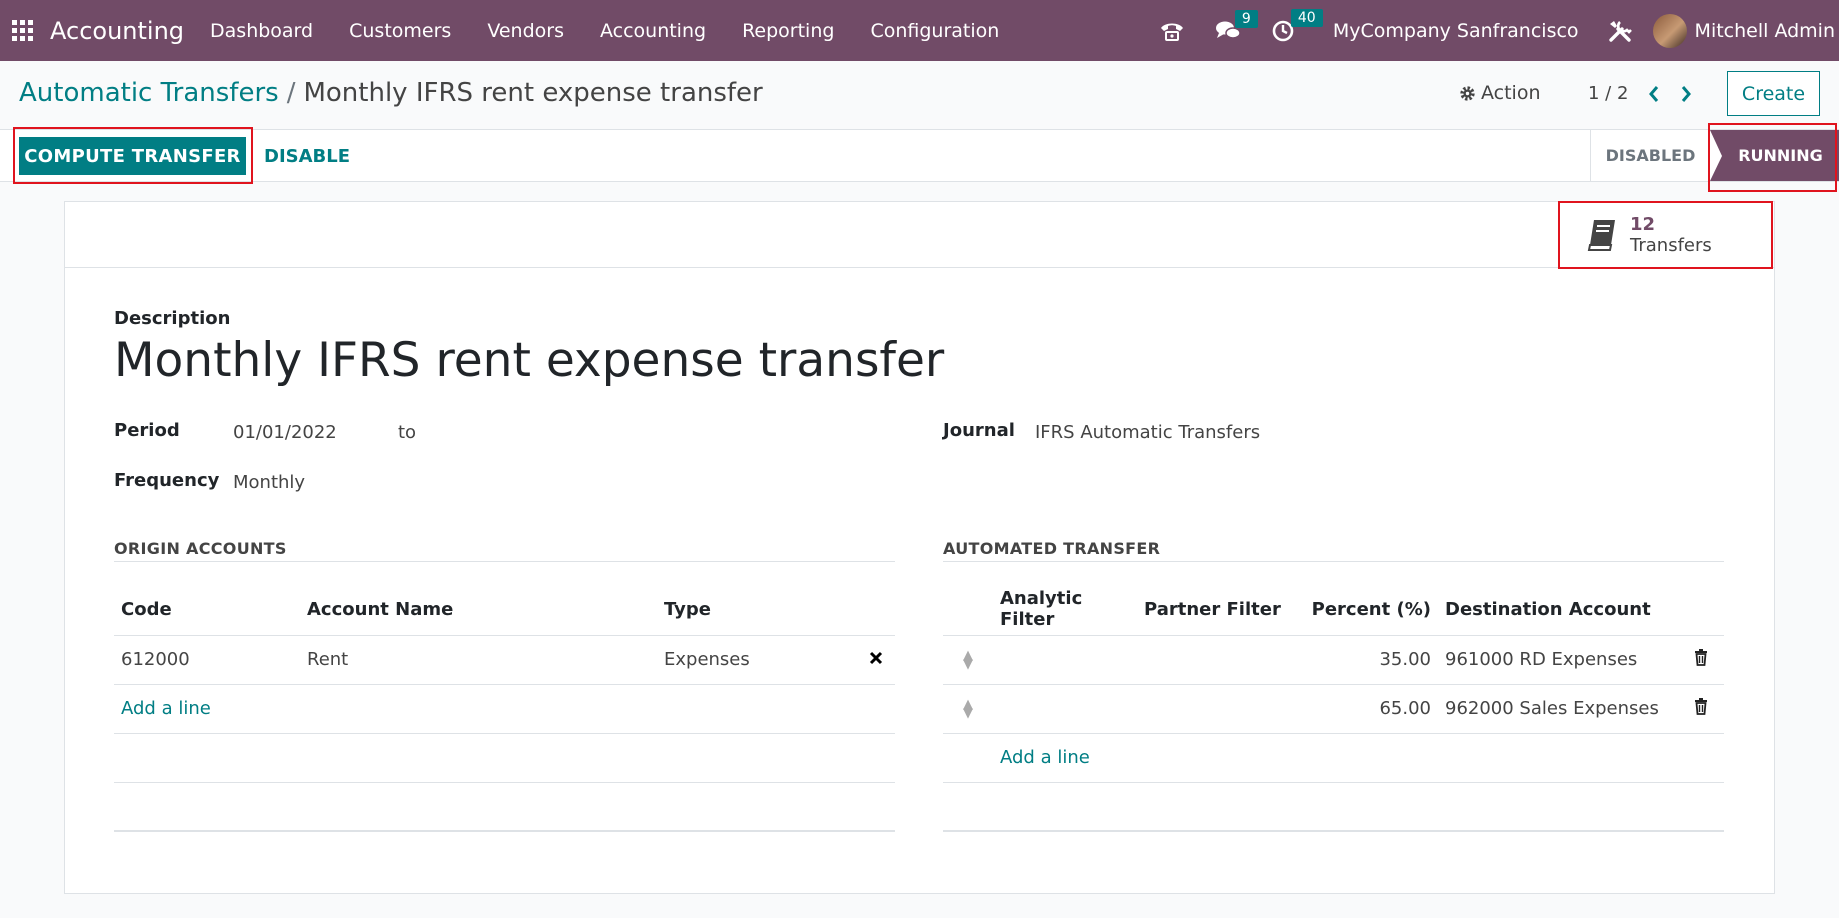 This screenshot has width=1839, height=918. What do you see at coordinates (1365, 660) in the screenshot?
I see `cell-percent: 35.00` at bounding box center [1365, 660].